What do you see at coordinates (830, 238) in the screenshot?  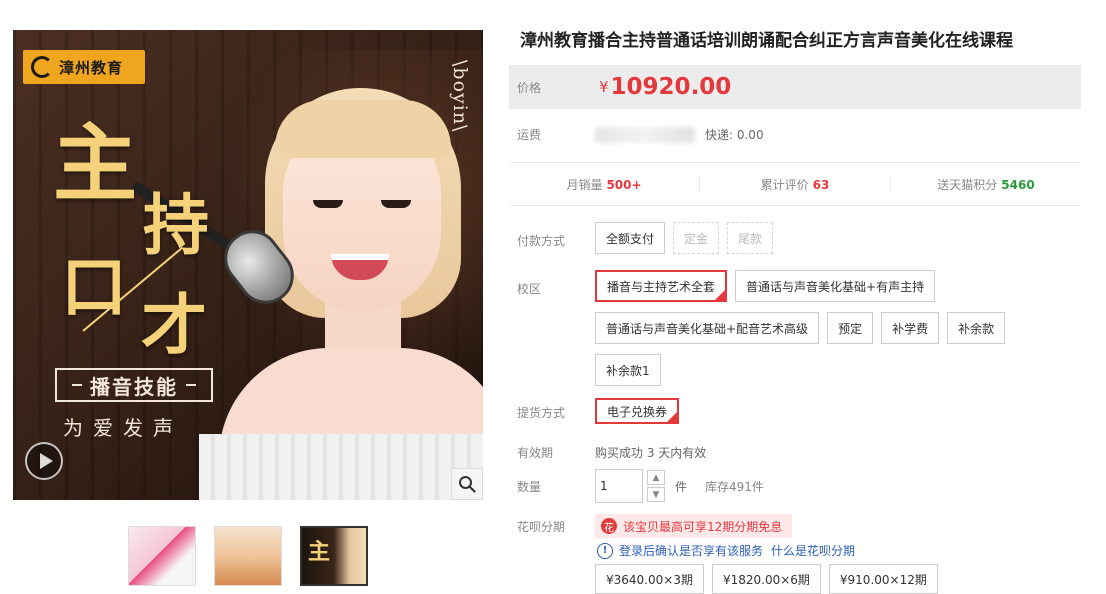 I see `payment-options: 全额支付 定金 尾款` at bounding box center [830, 238].